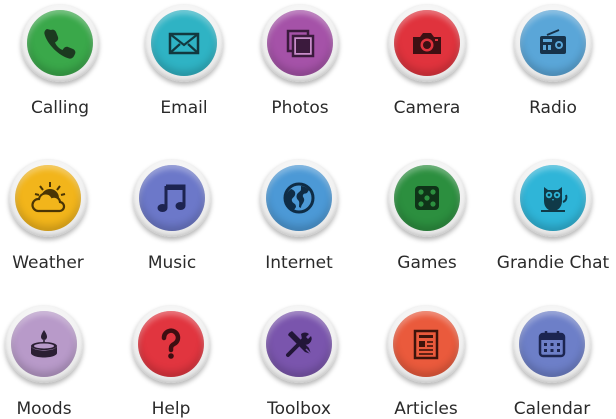  Describe the element at coordinates (553, 263) in the screenshot. I see `app-label: Grandie Chat` at that location.